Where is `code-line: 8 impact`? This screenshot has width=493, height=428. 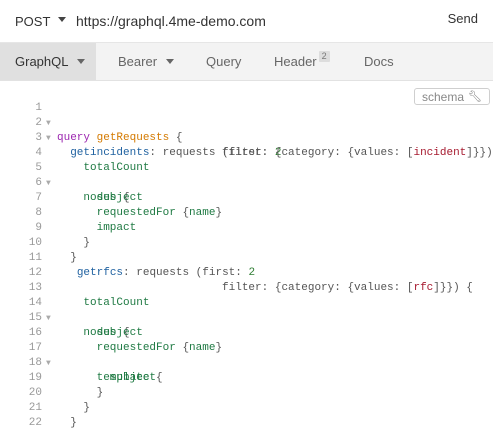
code-line: 8 impact is located at coordinates (246, 212).